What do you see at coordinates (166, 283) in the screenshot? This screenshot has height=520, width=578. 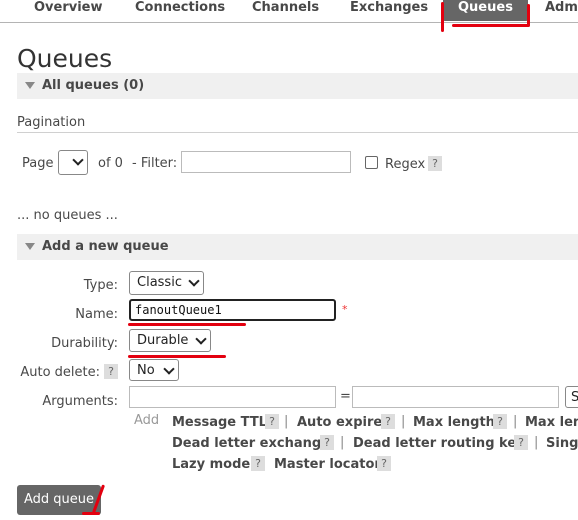 I see `type-select: Classic` at bounding box center [166, 283].